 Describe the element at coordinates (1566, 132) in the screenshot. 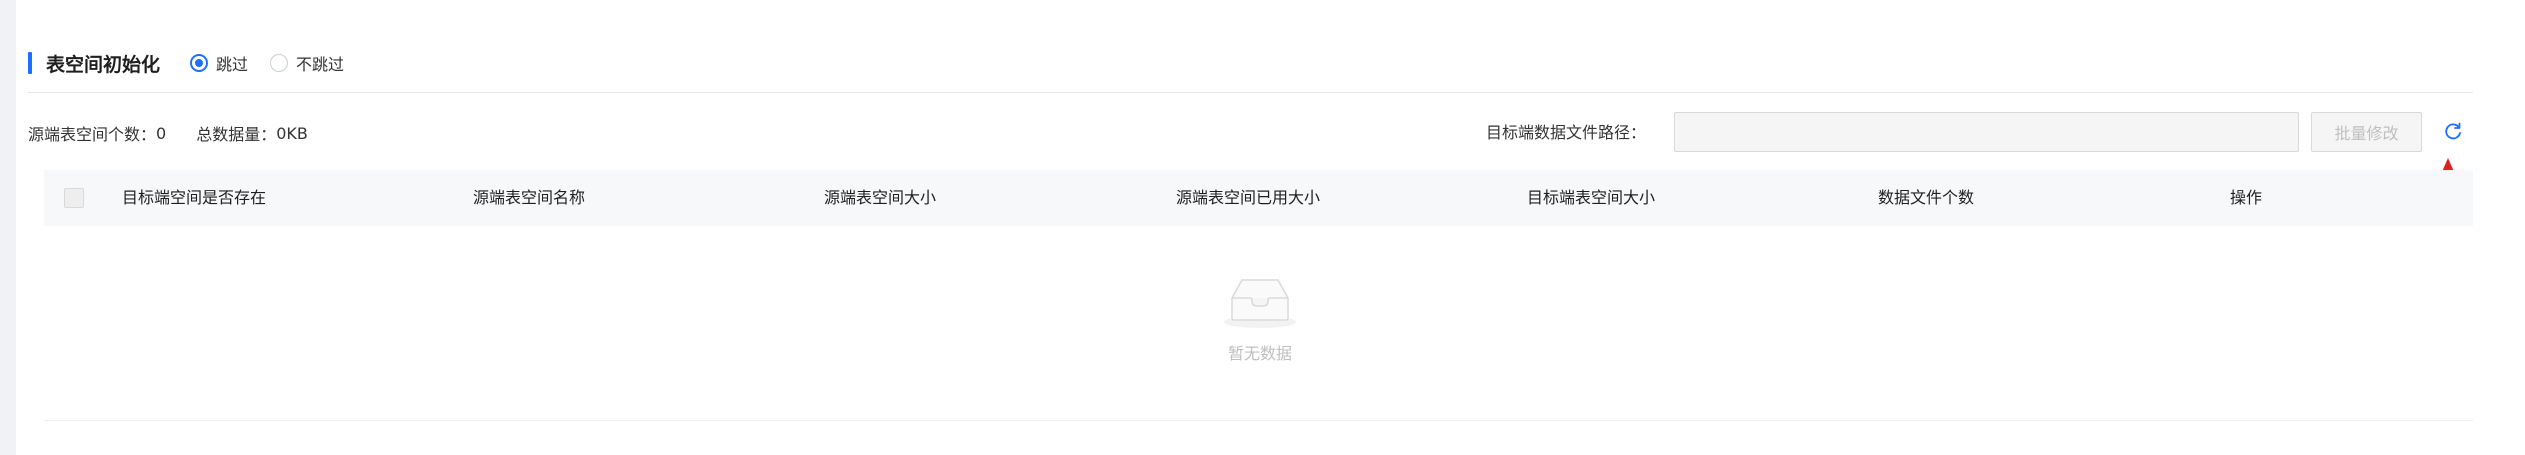

I see `datafile-path-label: 目标端数据文件路径：` at that location.